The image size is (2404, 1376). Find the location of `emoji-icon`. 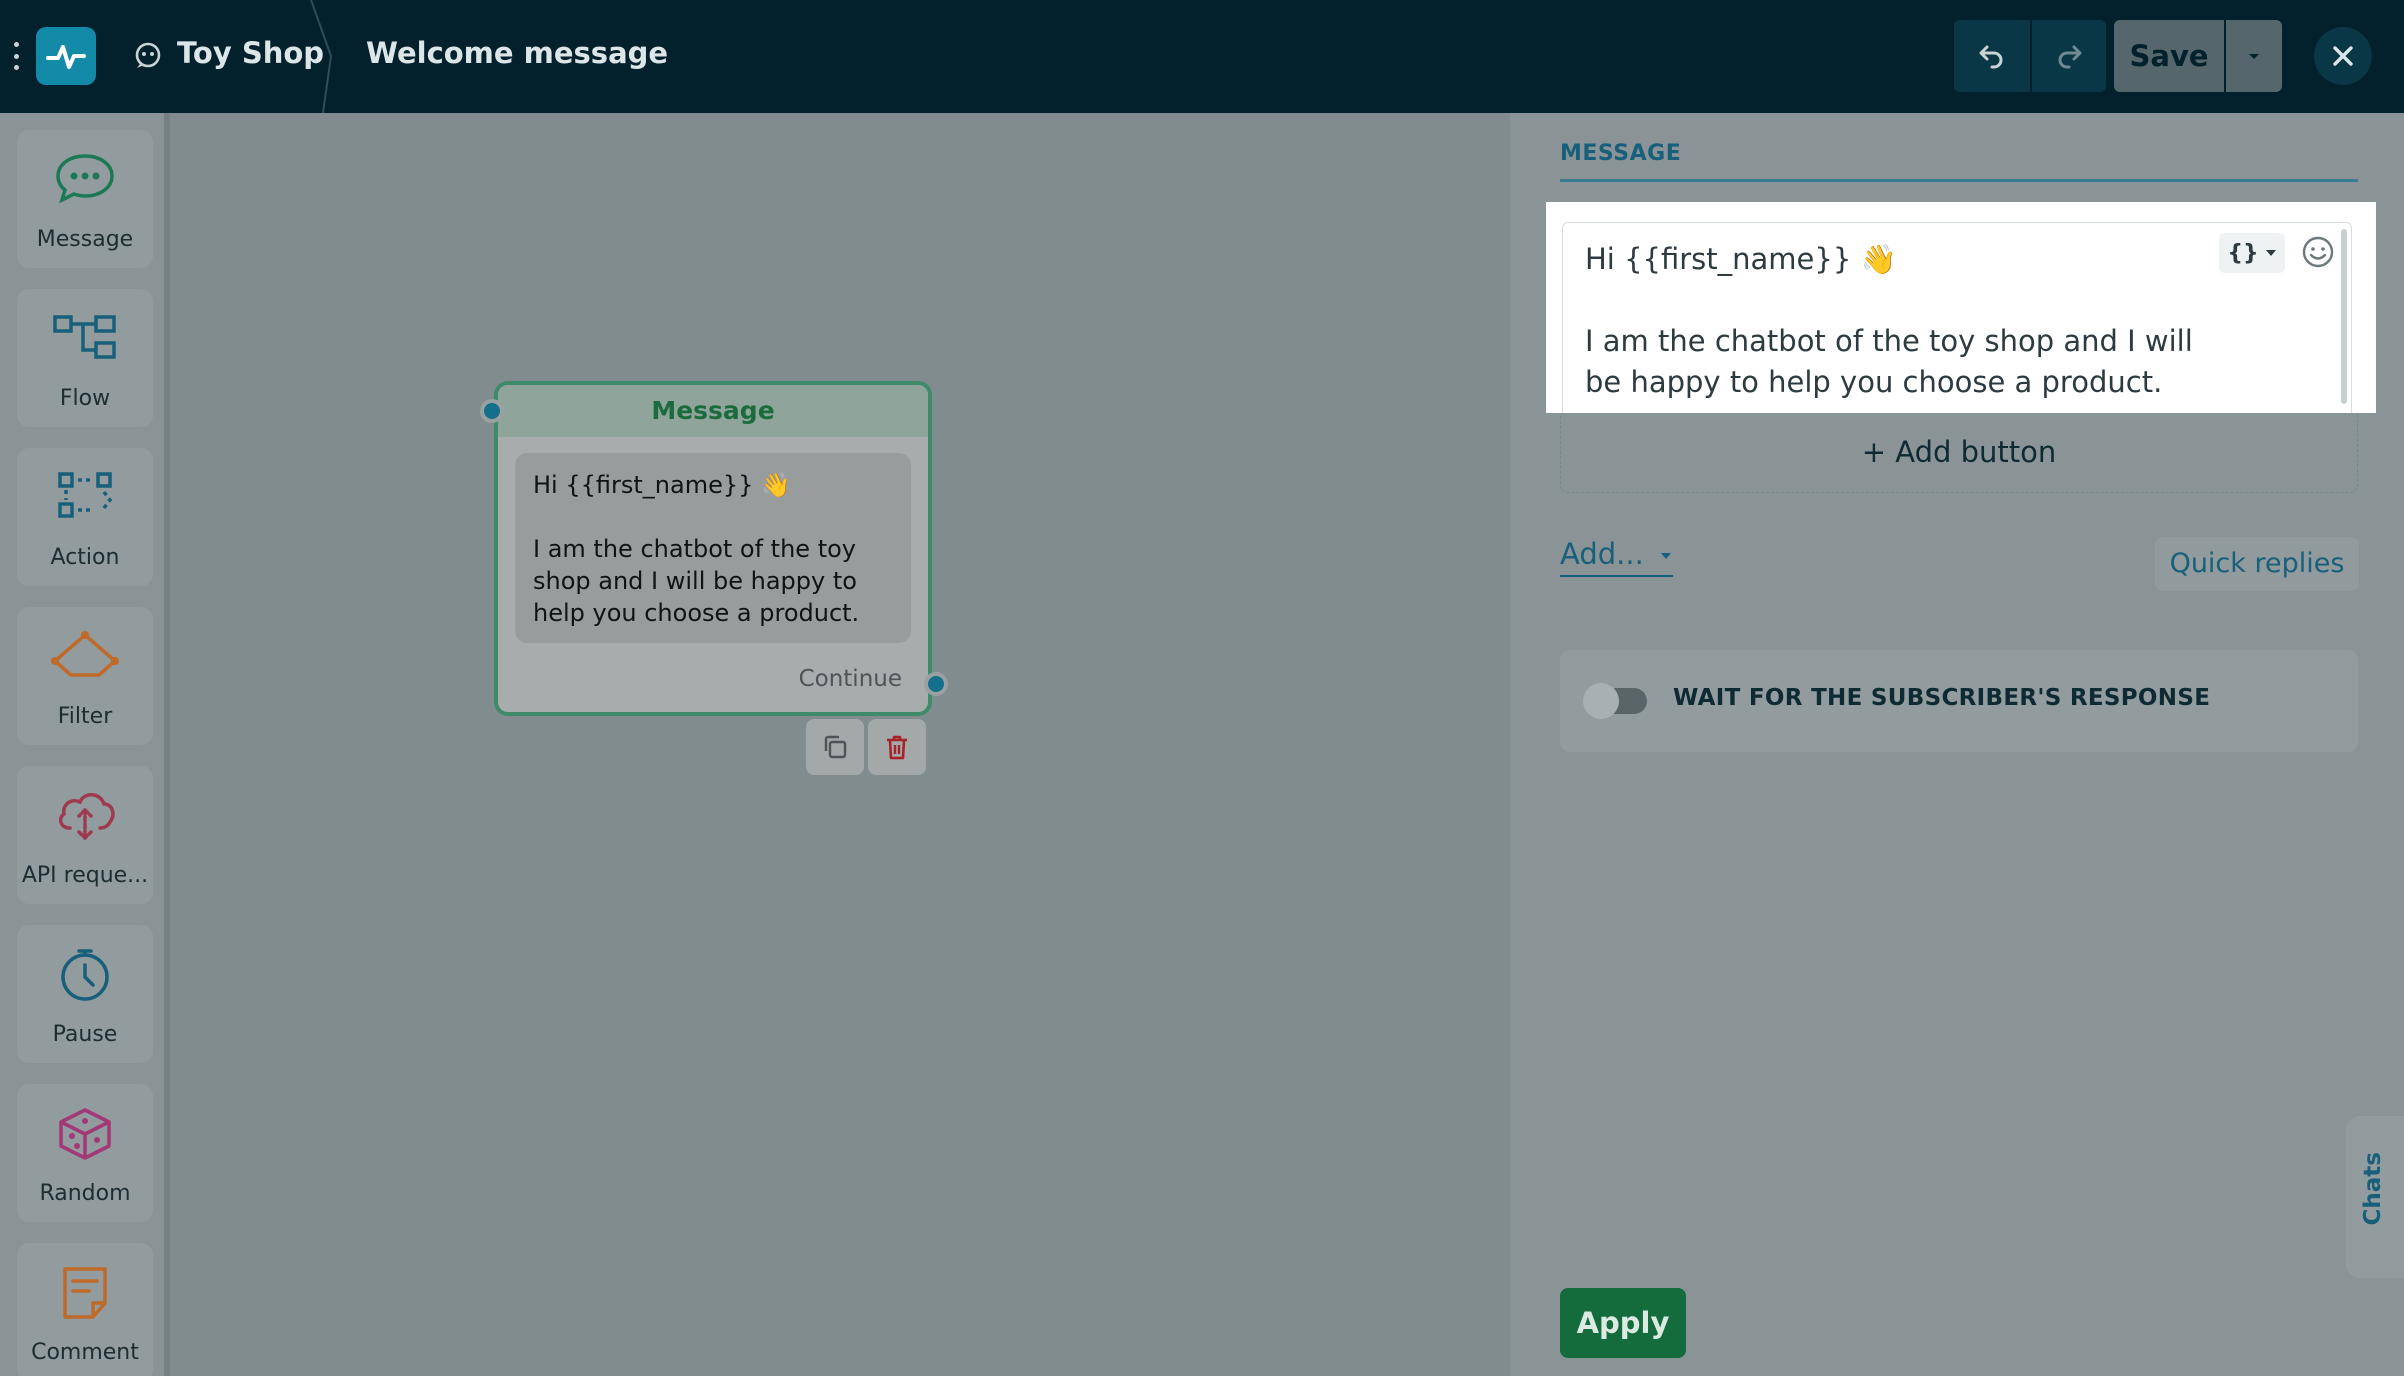

emoji-icon is located at coordinates (2318, 252).